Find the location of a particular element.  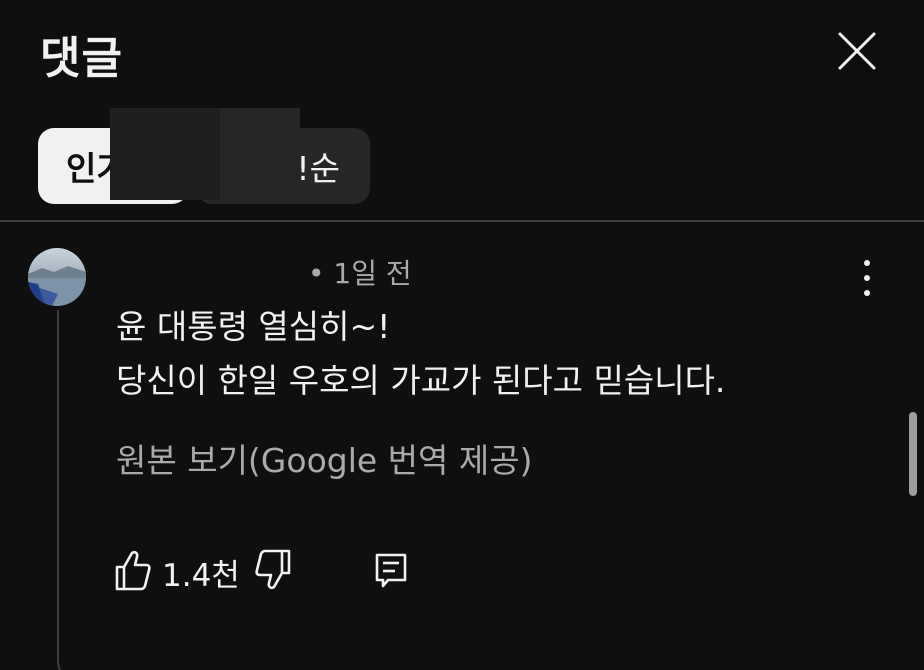

thumb-down-icon is located at coordinates (273, 569).